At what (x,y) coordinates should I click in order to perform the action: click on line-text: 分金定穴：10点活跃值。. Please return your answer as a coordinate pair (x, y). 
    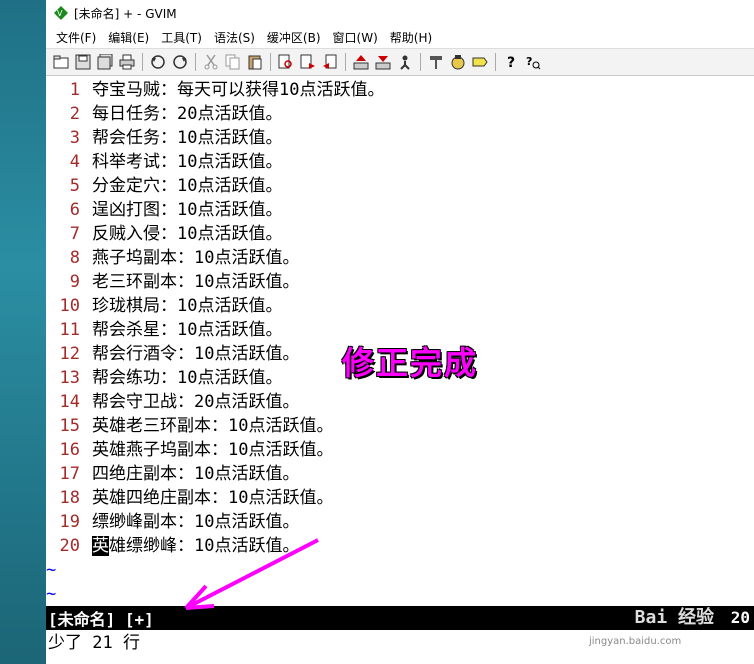
    Looking at the image, I should click on (187, 186).